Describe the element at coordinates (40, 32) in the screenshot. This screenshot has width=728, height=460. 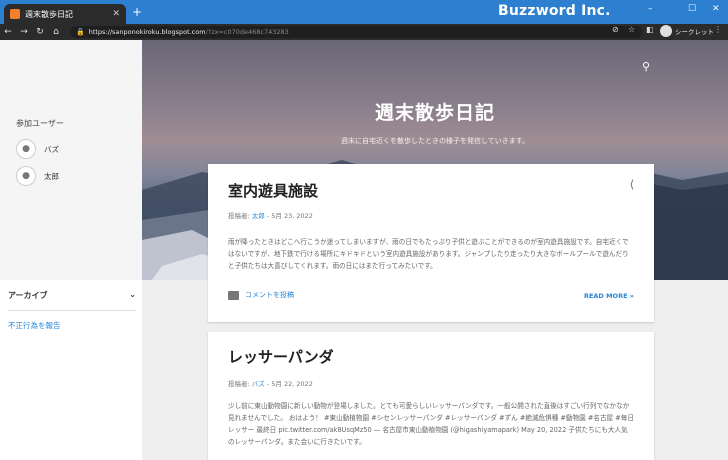
I see `reload-icon: ↻` at that location.